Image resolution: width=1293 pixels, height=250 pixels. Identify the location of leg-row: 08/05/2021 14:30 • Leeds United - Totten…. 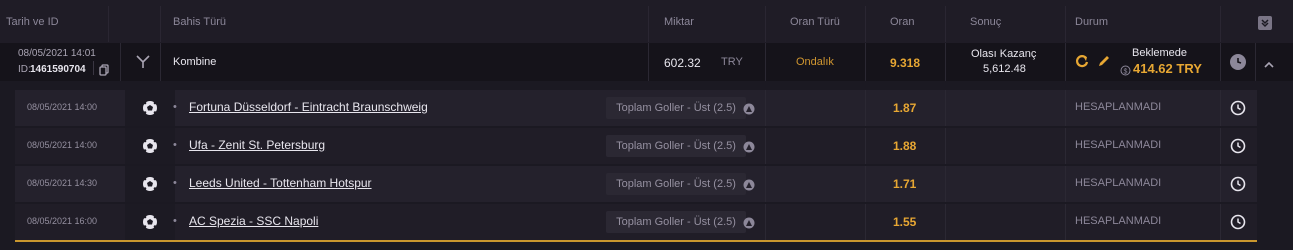
(636, 184).